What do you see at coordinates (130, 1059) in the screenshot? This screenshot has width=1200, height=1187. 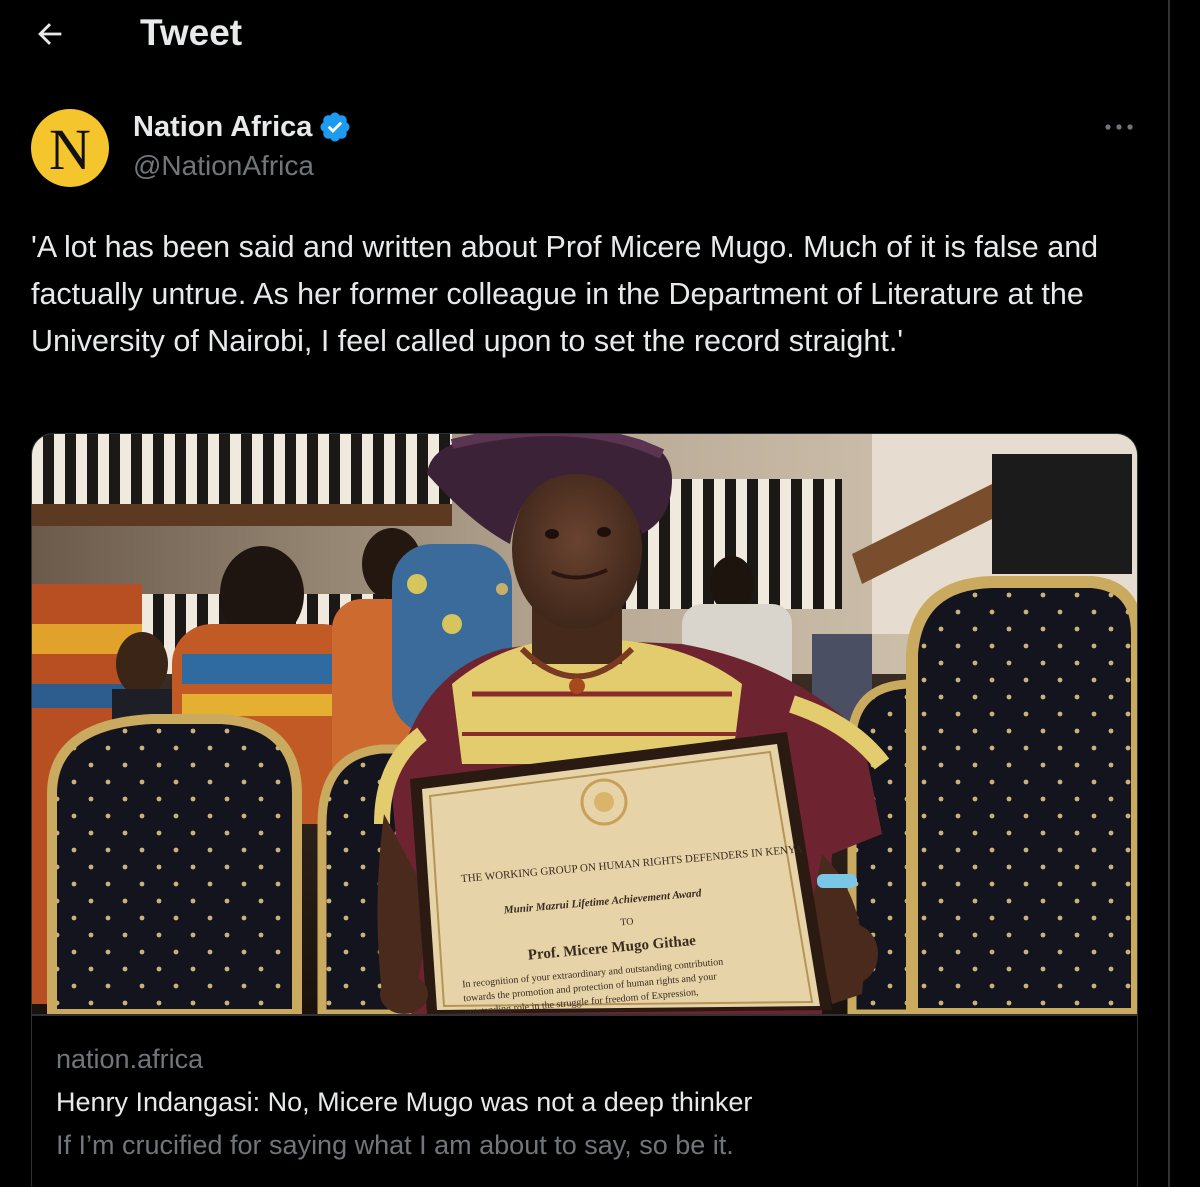 I see `card-domain: nation.africa` at bounding box center [130, 1059].